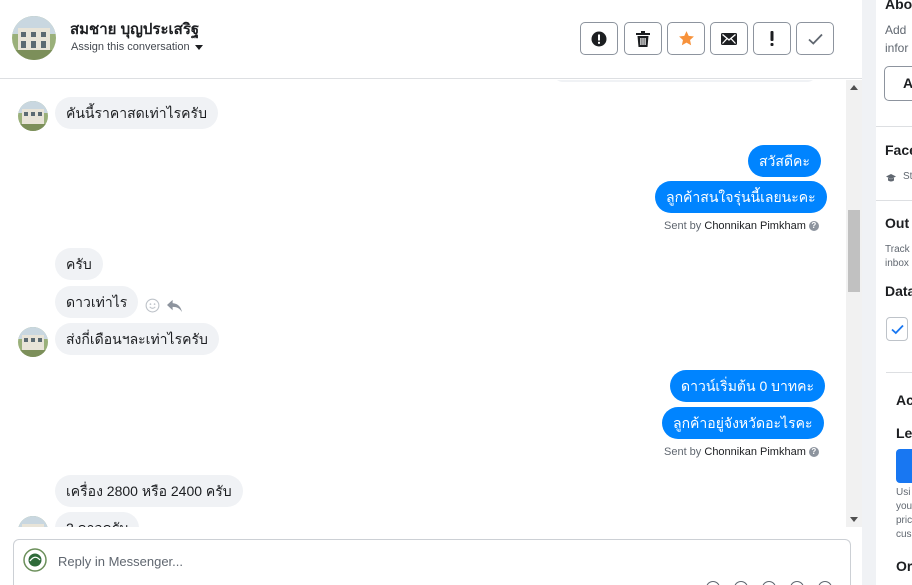 This screenshot has height=585, width=912. What do you see at coordinates (898, 291) in the screenshot?
I see `data-title: Data` at bounding box center [898, 291].